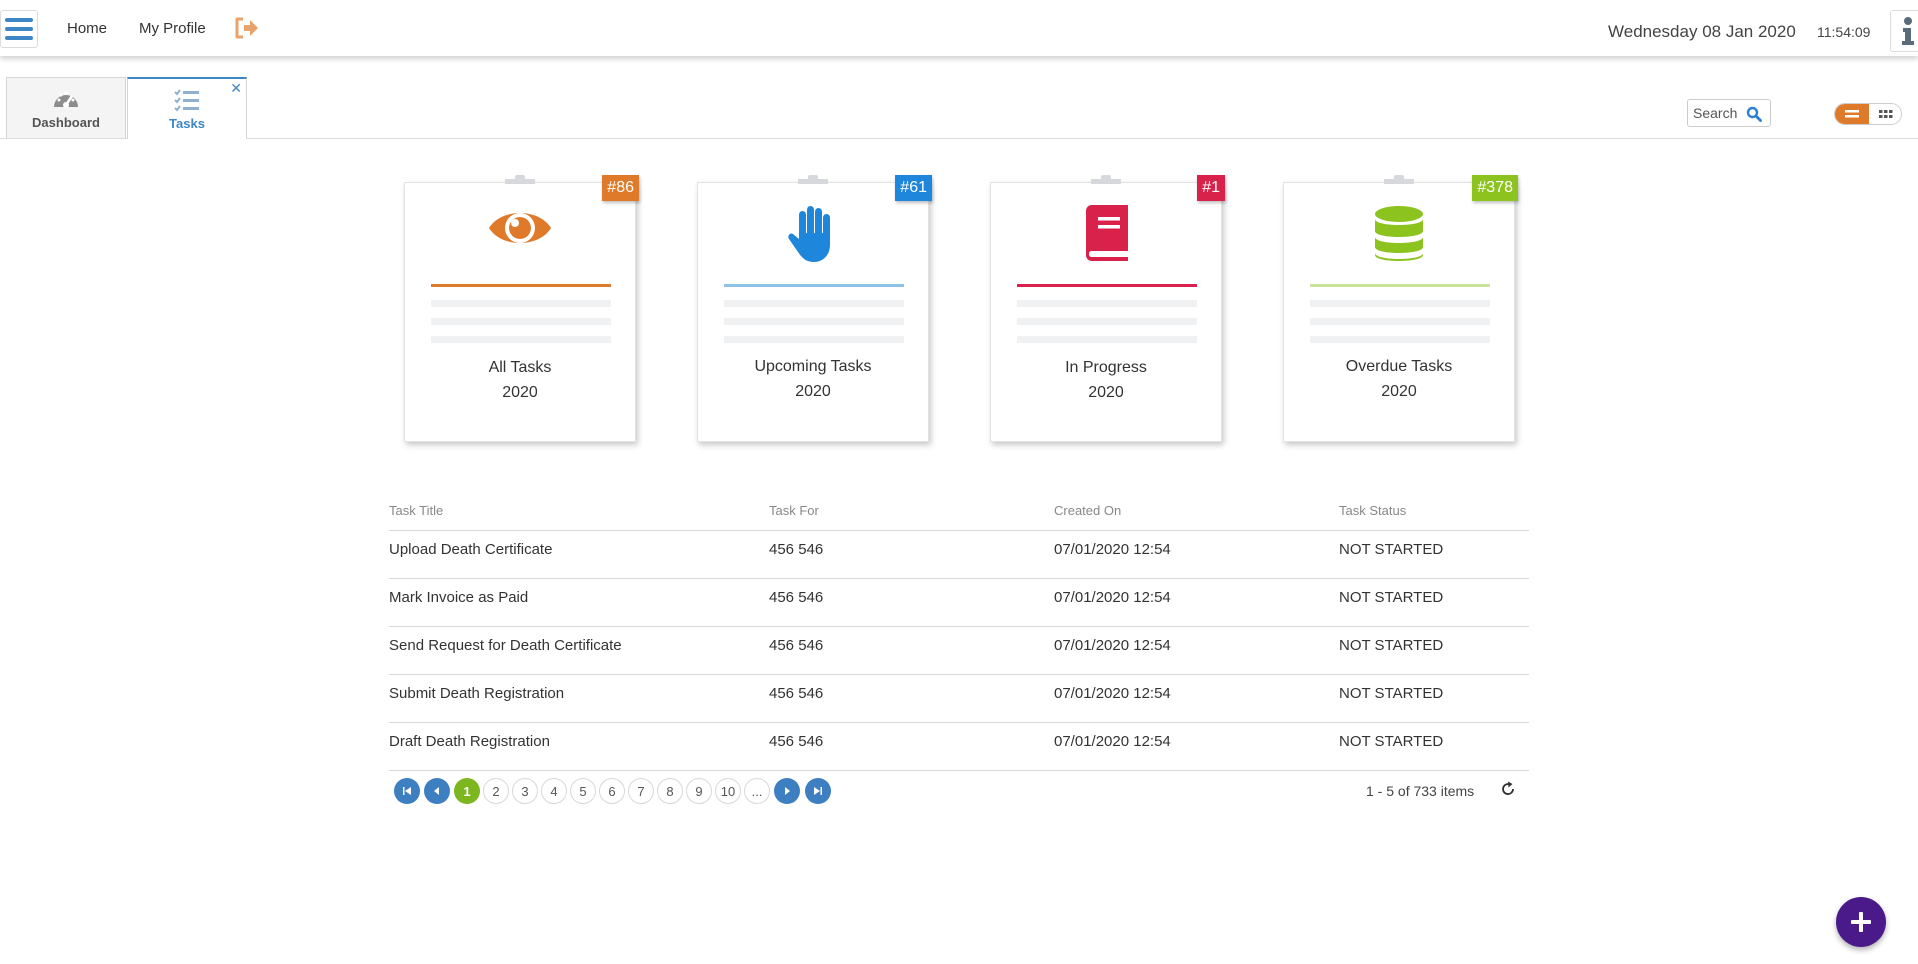 Image resolution: width=1918 pixels, height=964 pixels. What do you see at coordinates (1844, 32) in the screenshot?
I see `current-time: 11:54:09` at bounding box center [1844, 32].